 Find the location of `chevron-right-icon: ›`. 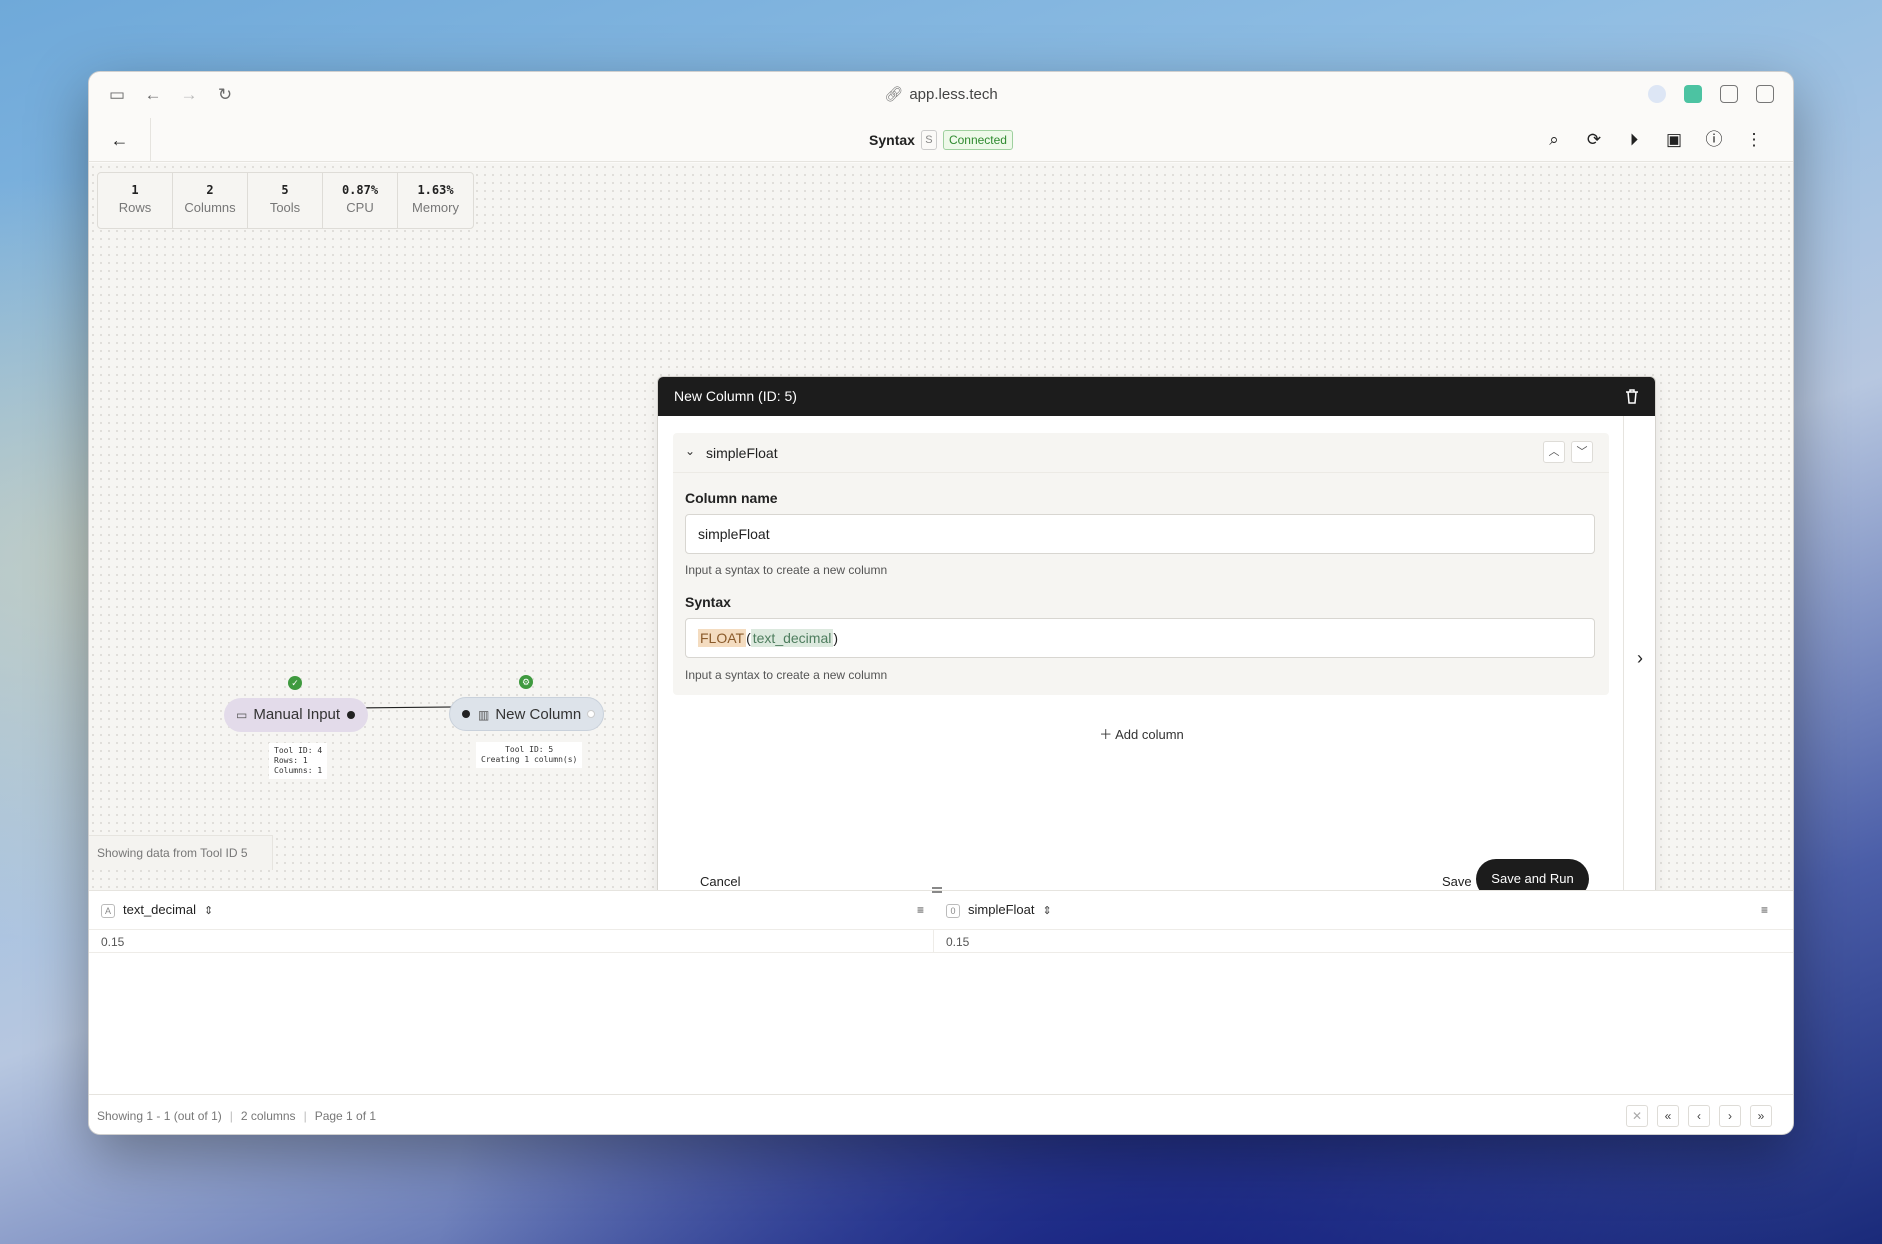

chevron-right-icon: › is located at coordinates (1639, 658).